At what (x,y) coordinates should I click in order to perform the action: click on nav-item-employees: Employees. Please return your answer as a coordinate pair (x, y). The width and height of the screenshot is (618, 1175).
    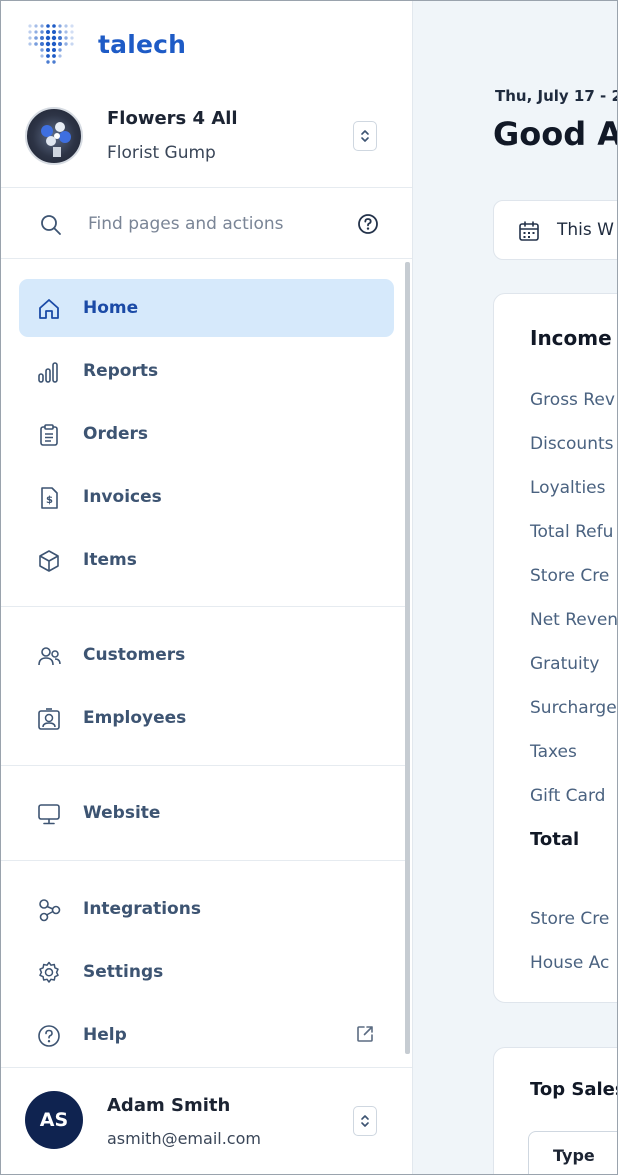
    Looking at the image, I should click on (206, 718).